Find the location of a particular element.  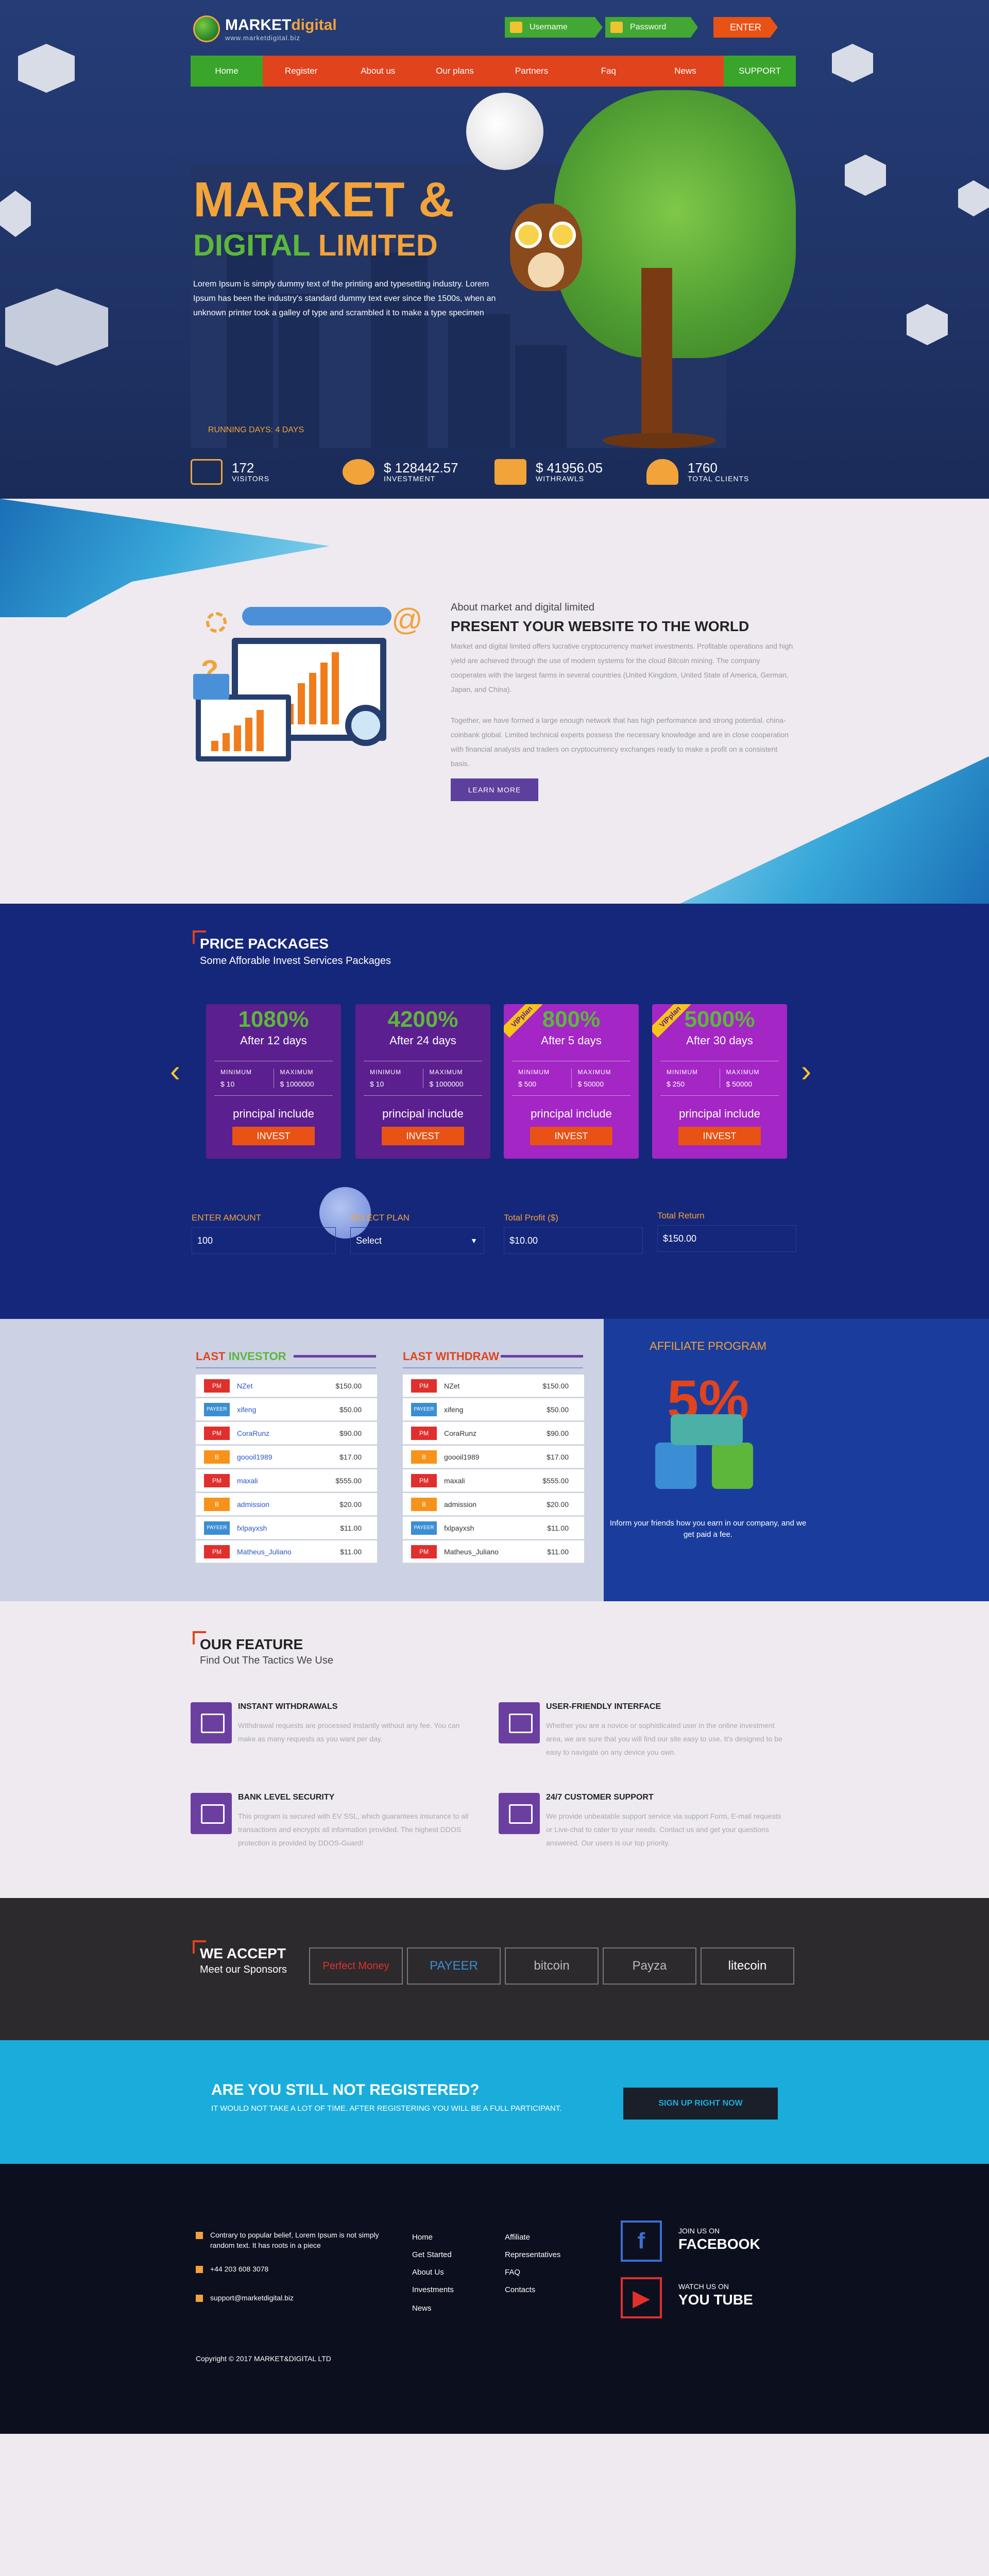

nav-register: Register is located at coordinates (301, 71).